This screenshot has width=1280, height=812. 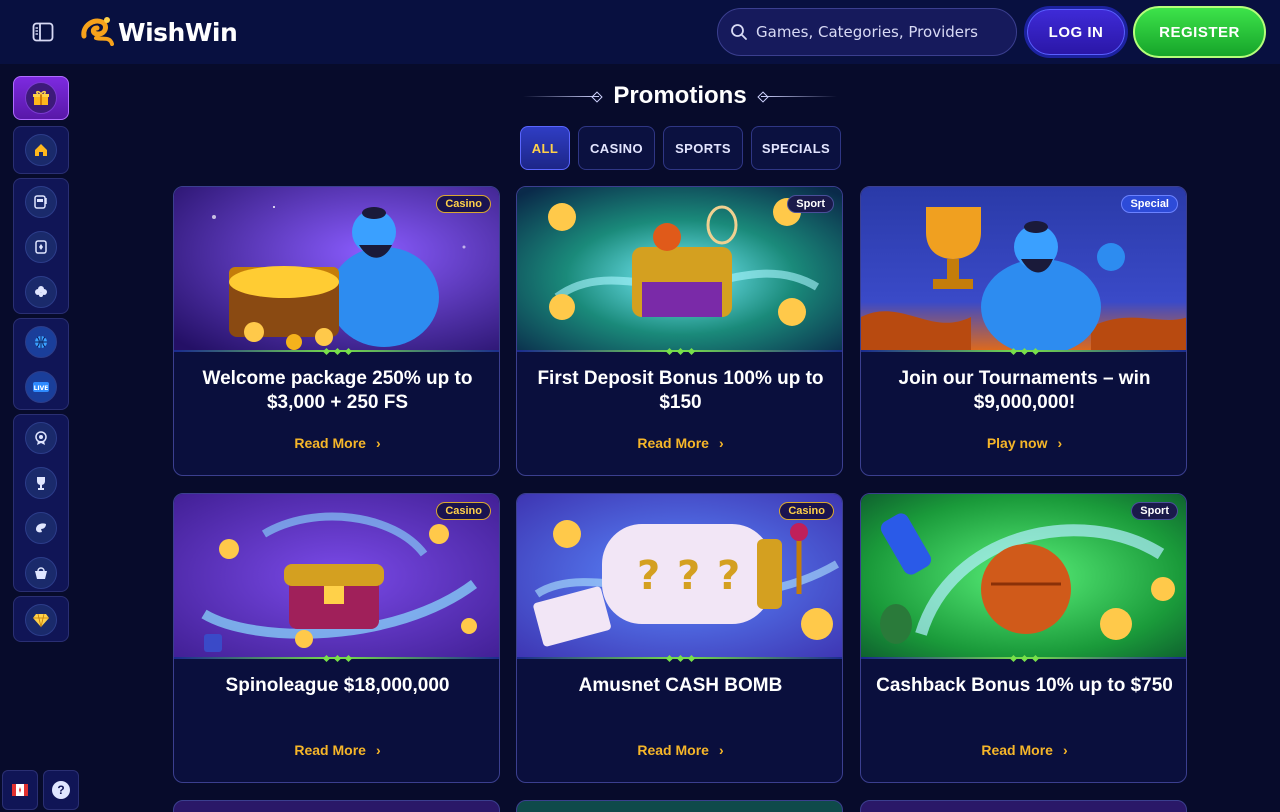 I want to click on sidebar-group-vip, so click(x=41, y=619).